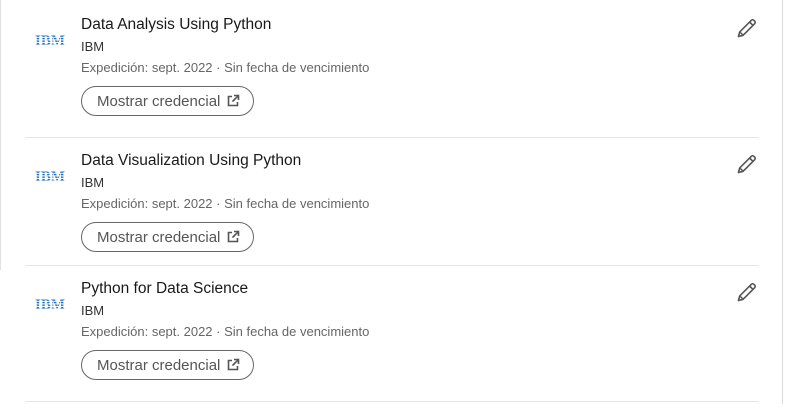  Describe the element at coordinates (165, 288) in the screenshot. I see `certification-title: Python for Data Science` at that location.